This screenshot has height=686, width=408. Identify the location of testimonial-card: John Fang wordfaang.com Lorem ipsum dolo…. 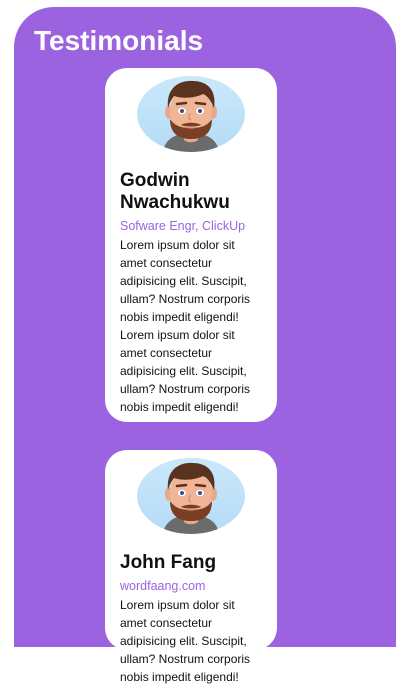
(191, 567).